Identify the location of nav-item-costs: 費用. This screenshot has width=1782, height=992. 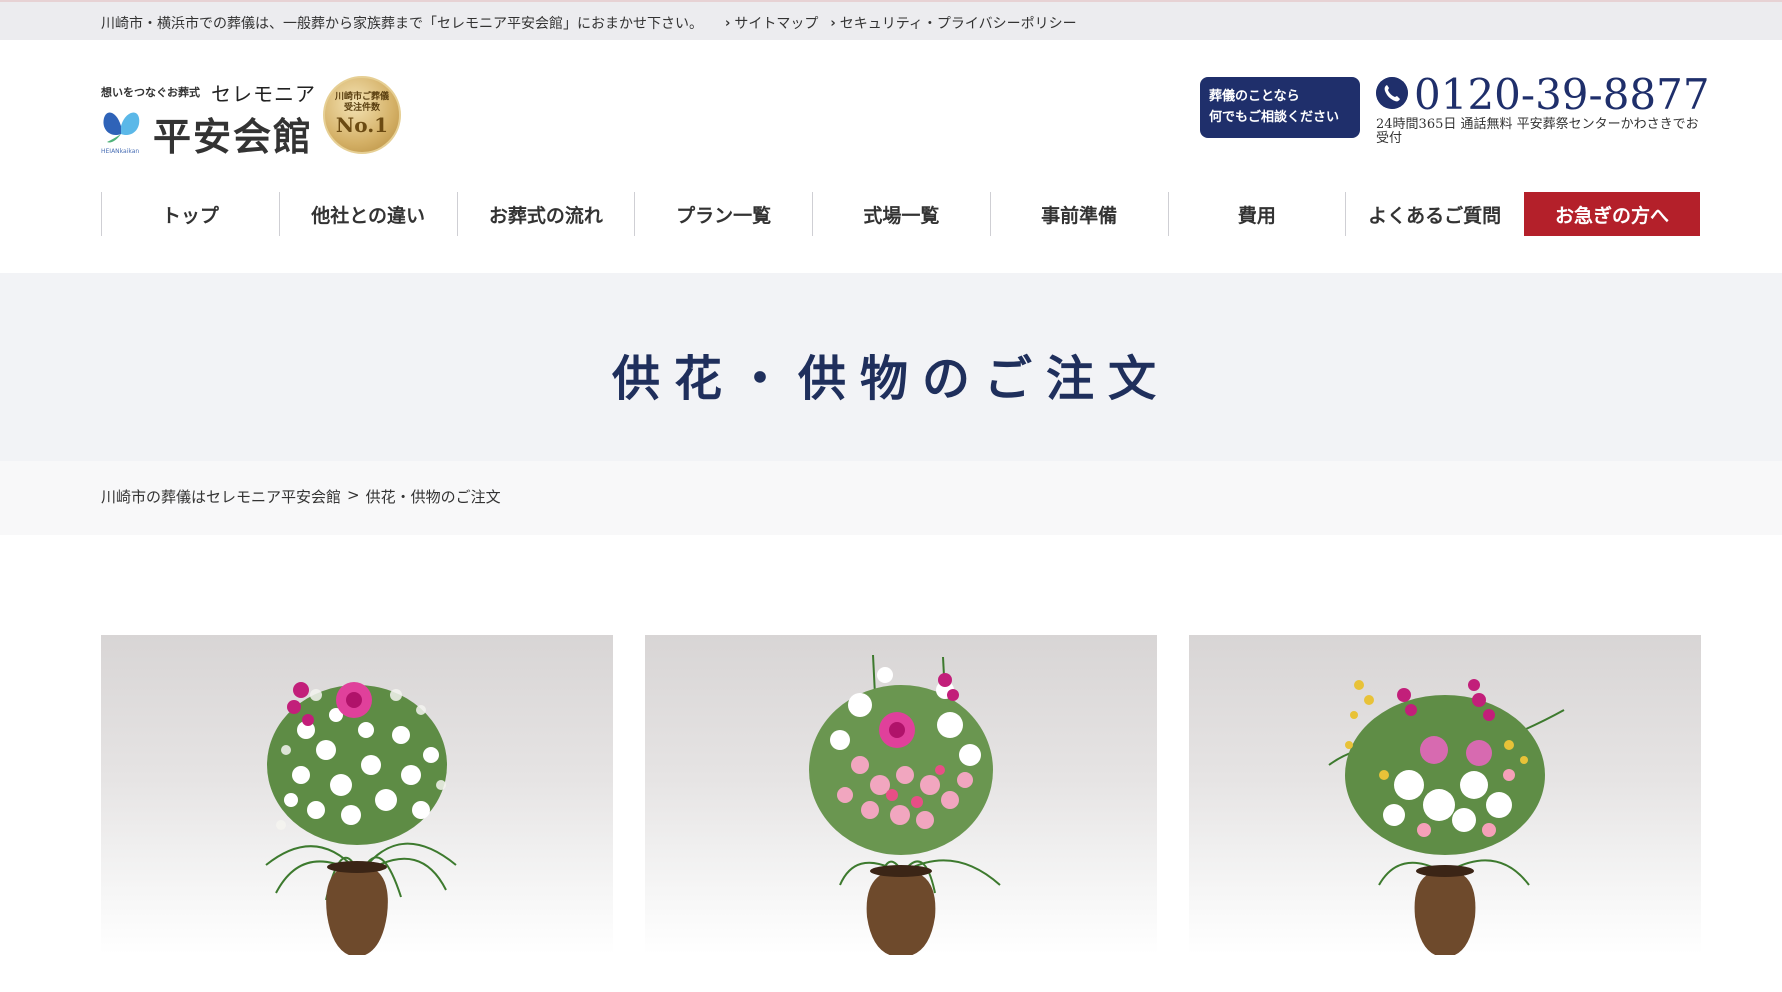
(1256, 214).